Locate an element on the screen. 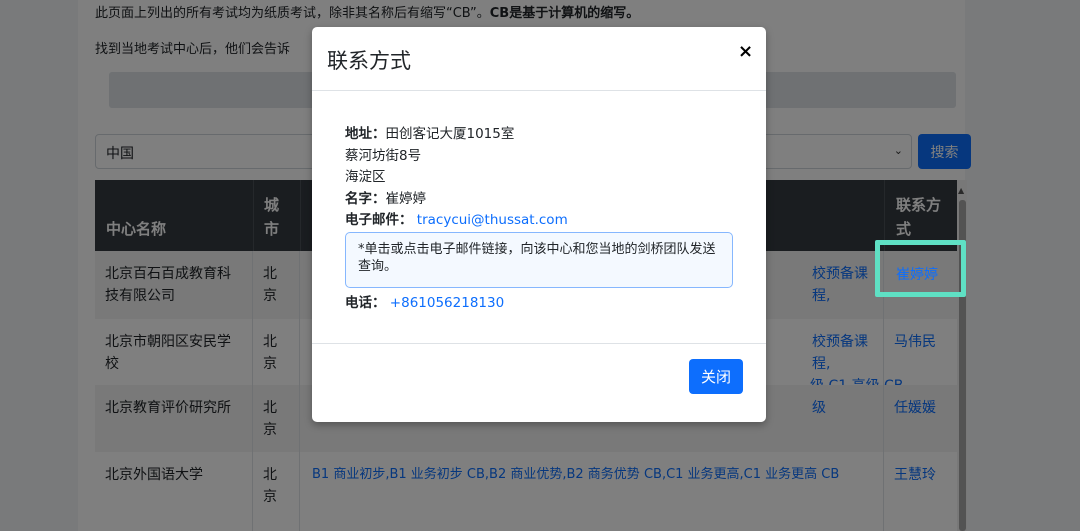  close-icon: × is located at coordinates (745, 51).